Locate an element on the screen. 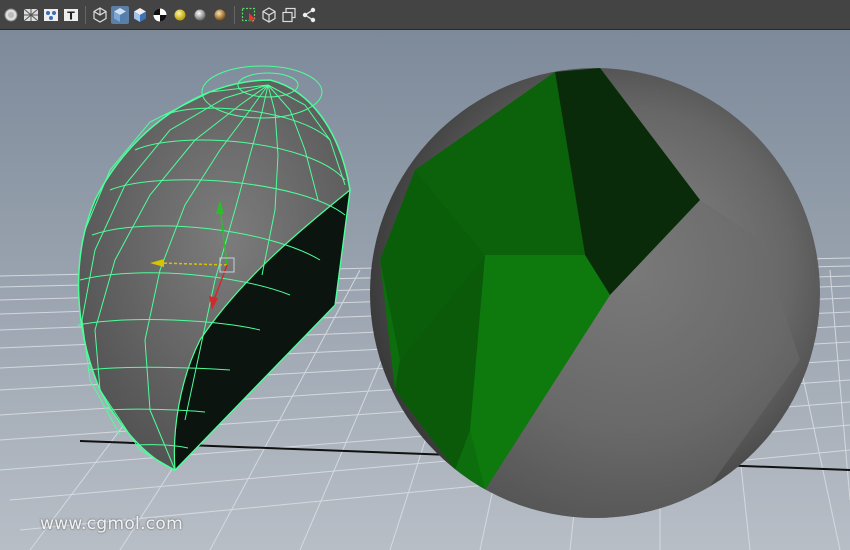  shaded-cube-icon is located at coordinates (120, 14).